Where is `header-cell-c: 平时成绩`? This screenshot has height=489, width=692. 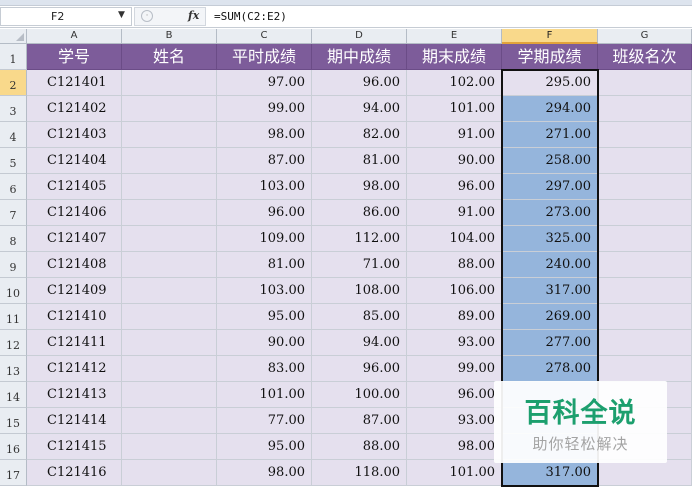 header-cell-c: 平时成绩 is located at coordinates (264, 57).